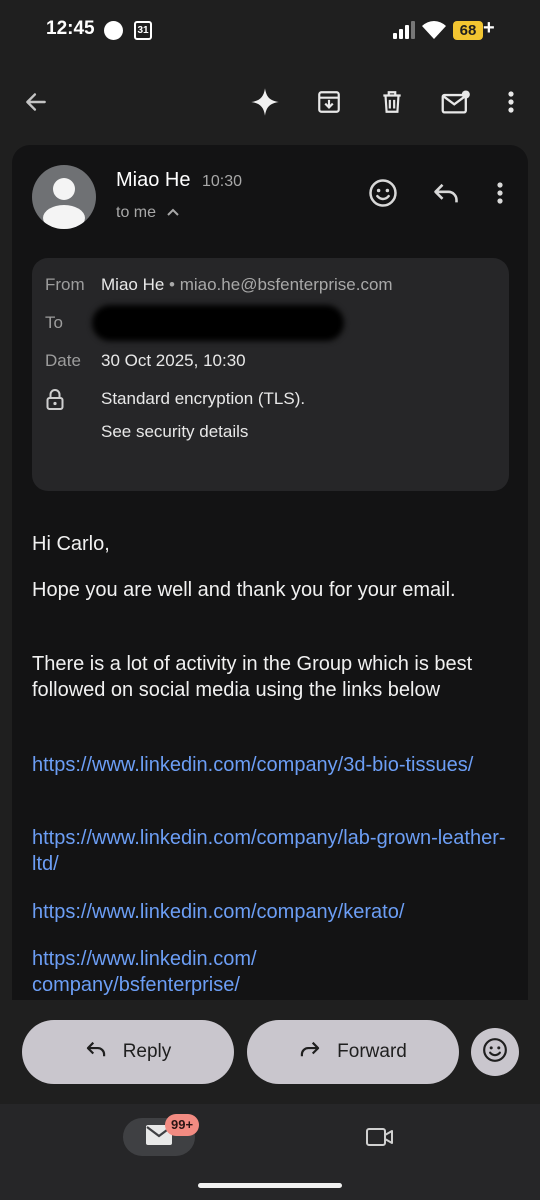 This screenshot has height=1200, width=540. I want to click on redacted-recipient, so click(218, 323).